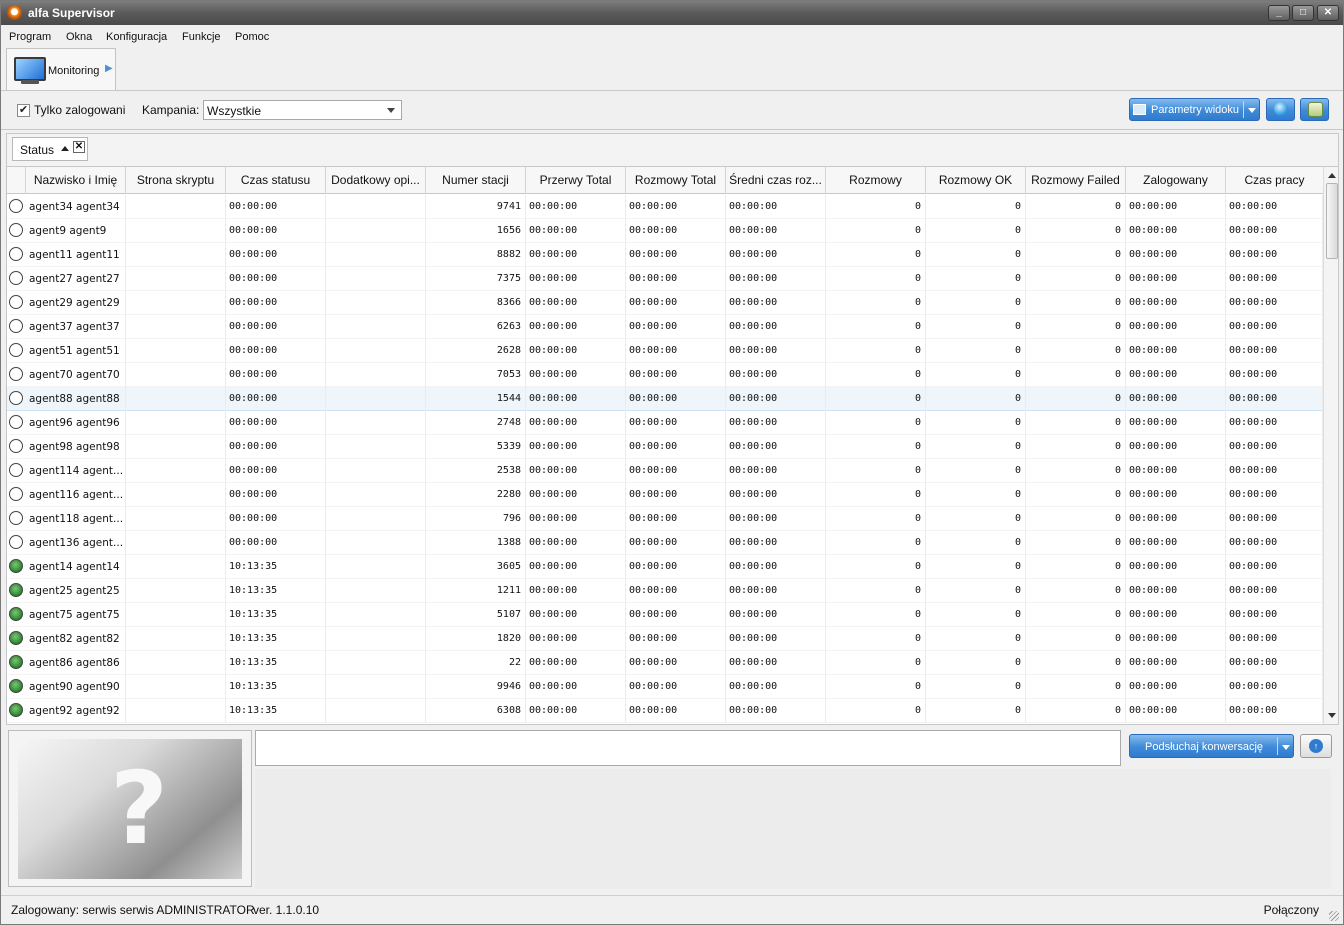 This screenshot has height=925, width=1344. Describe the element at coordinates (79, 37) in the screenshot. I see `menu-okna: Okna` at that location.